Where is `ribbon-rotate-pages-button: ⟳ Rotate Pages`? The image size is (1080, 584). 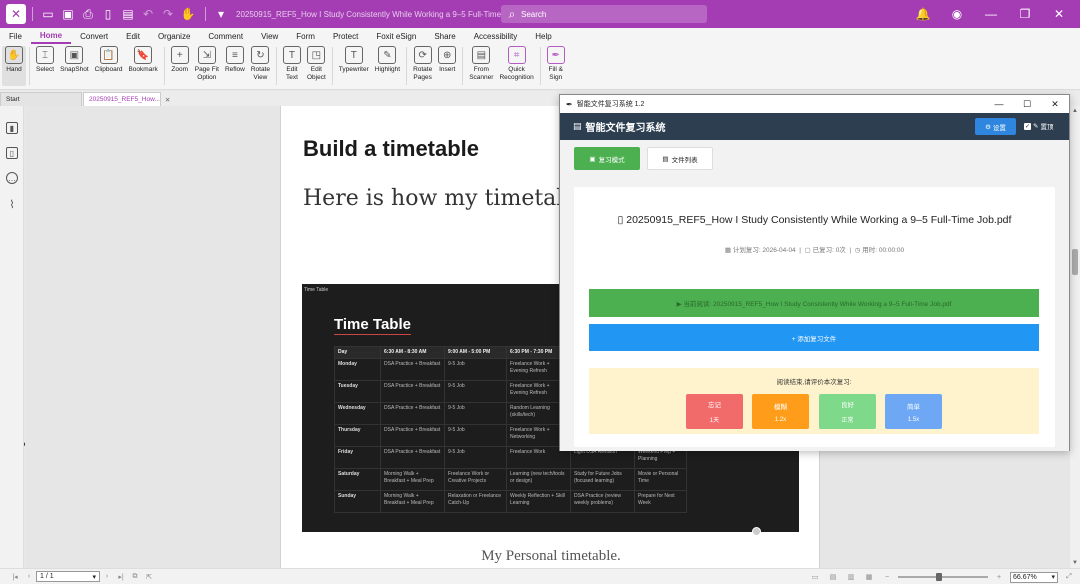 ribbon-rotate-pages-button: ⟳ Rotate Pages is located at coordinates (422, 66).